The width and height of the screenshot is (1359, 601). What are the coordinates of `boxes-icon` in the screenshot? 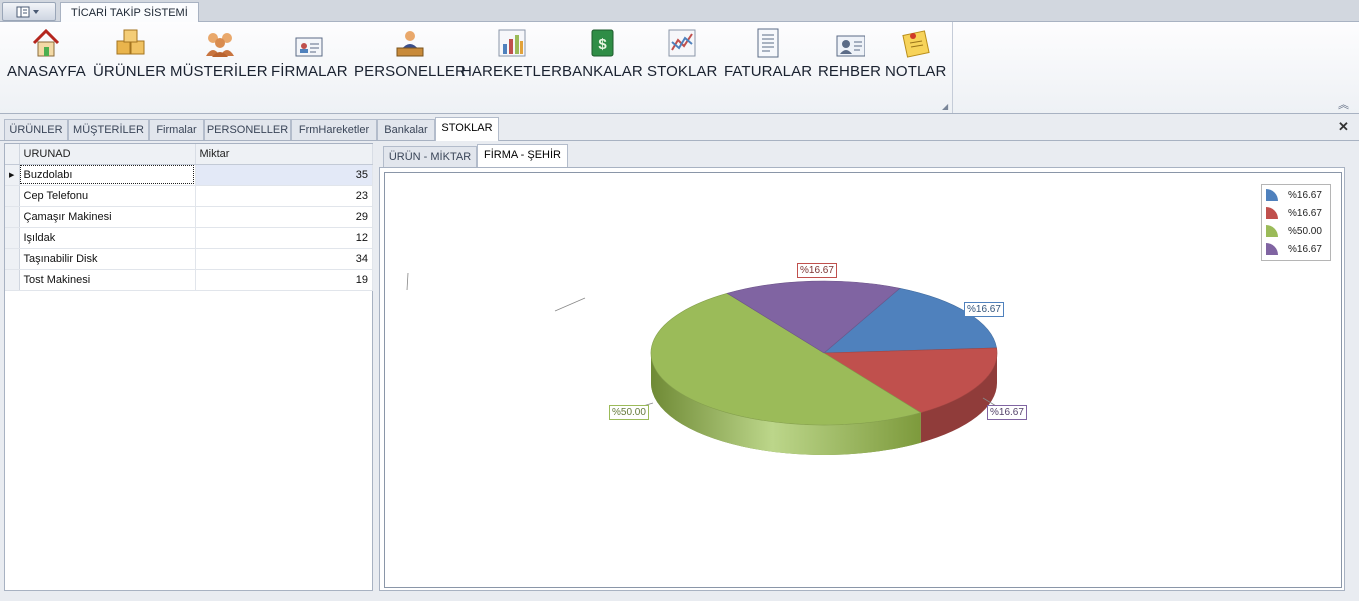 It's located at (130, 42).